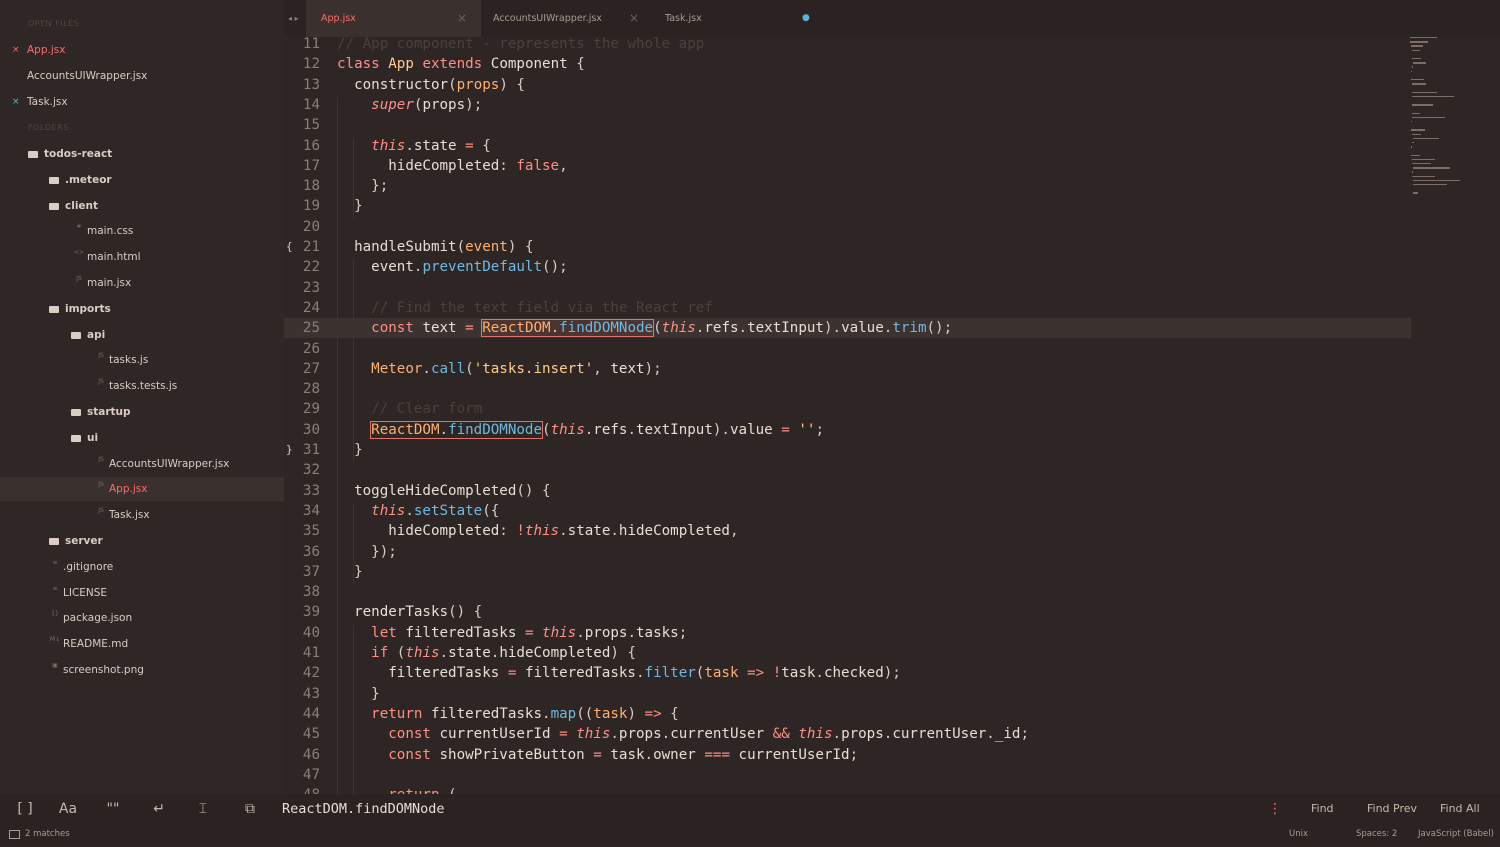  Describe the element at coordinates (142, 154) in the screenshot. I see `folder-todos-react: todos-react` at that location.